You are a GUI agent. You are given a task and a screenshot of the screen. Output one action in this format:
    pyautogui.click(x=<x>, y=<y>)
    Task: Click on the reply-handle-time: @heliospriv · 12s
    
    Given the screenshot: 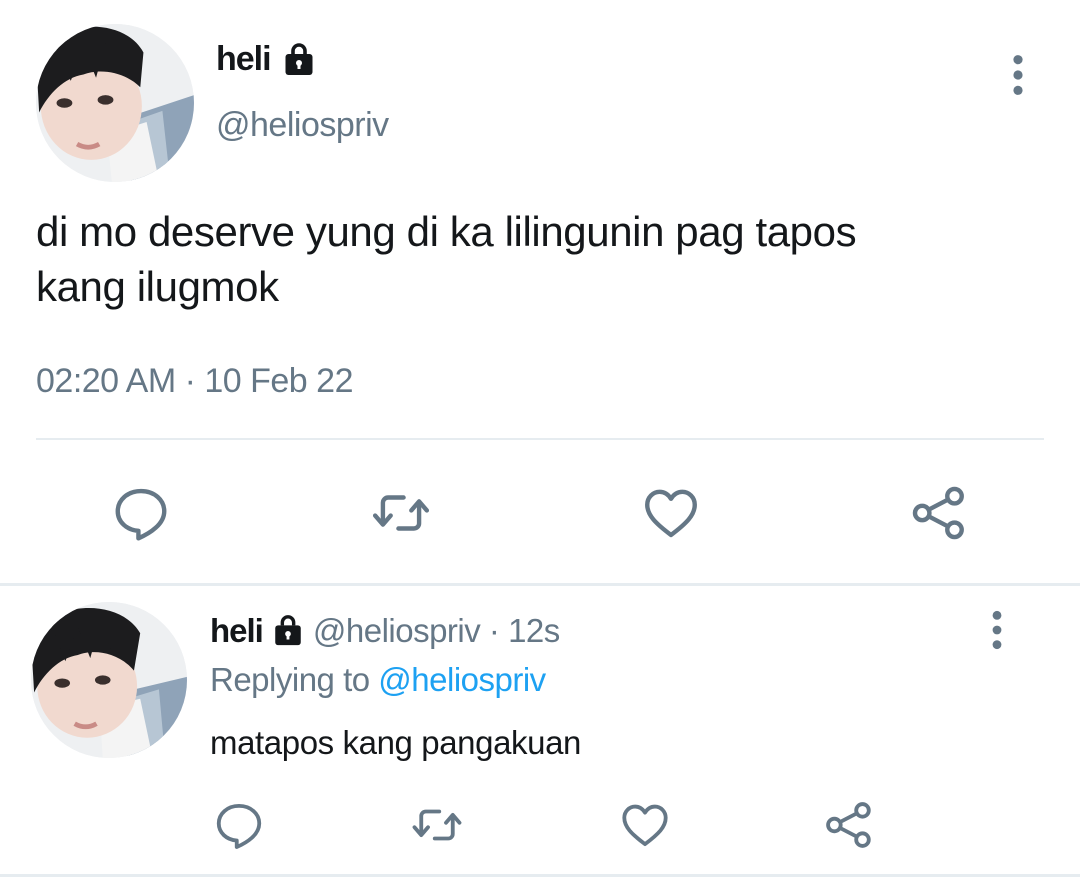 What is the action you would take?
    pyautogui.click(x=436, y=631)
    